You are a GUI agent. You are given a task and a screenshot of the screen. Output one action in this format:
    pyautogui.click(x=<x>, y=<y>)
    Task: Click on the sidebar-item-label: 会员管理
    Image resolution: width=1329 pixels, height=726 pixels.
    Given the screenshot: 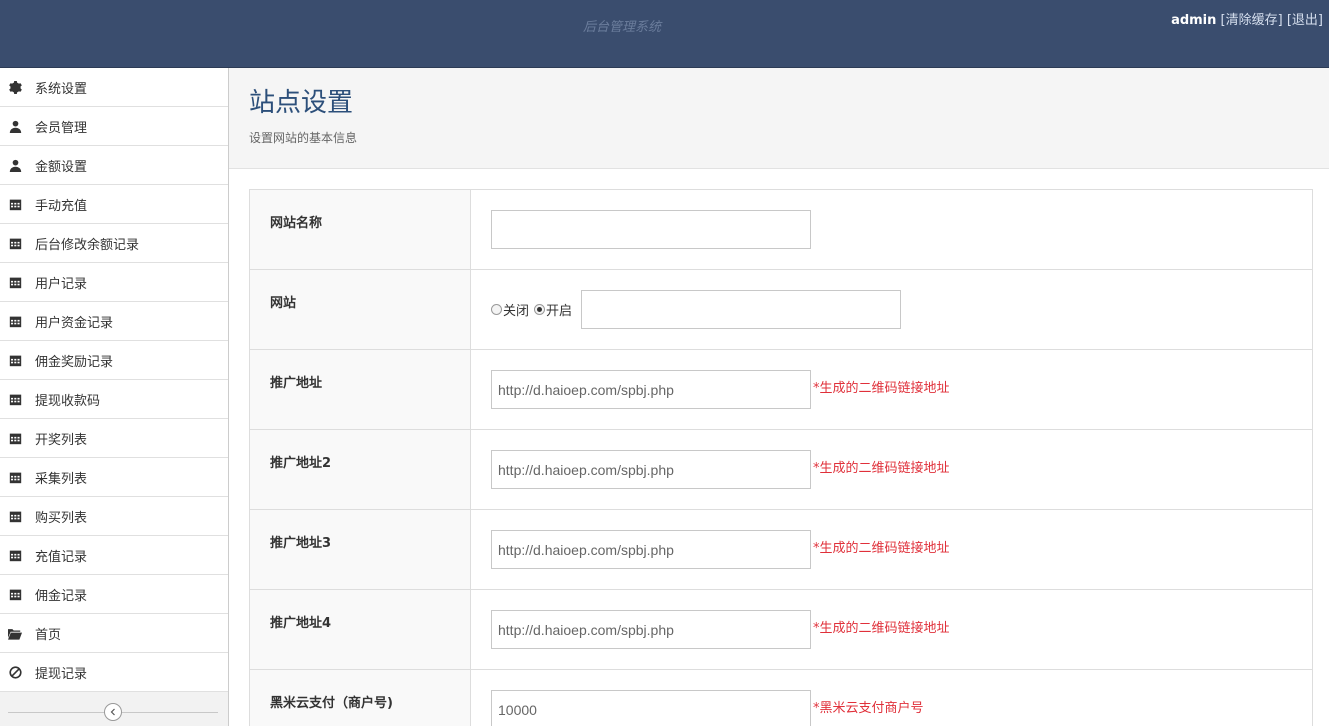 What is the action you would take?
    pyautogui.click(x=61, y=128)
    